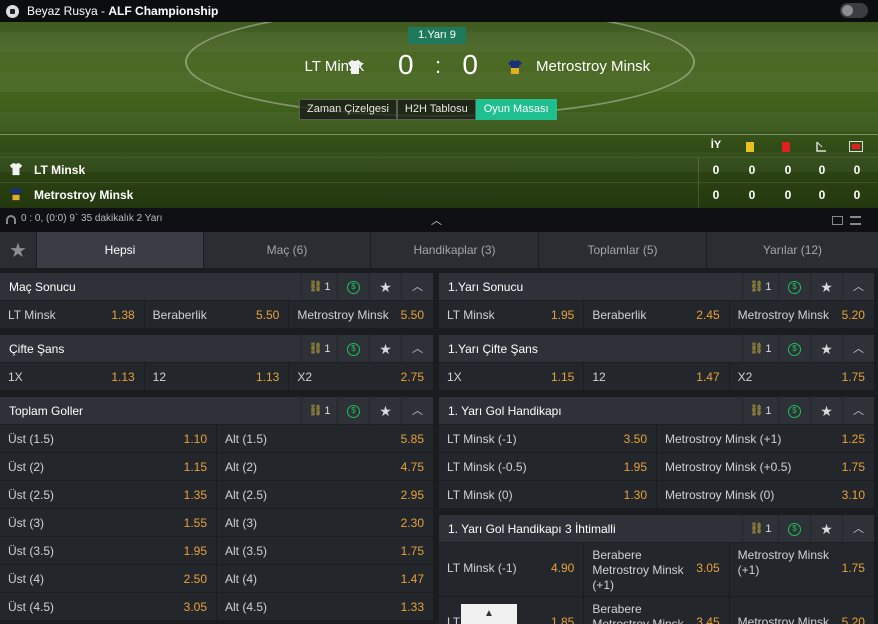 This screenshot has height=624, width=878. Describe the element at coordinates (548, 466) in the screenshot. I see `odds-cell: LT Minsk (-0.5) 1.95` at that location.